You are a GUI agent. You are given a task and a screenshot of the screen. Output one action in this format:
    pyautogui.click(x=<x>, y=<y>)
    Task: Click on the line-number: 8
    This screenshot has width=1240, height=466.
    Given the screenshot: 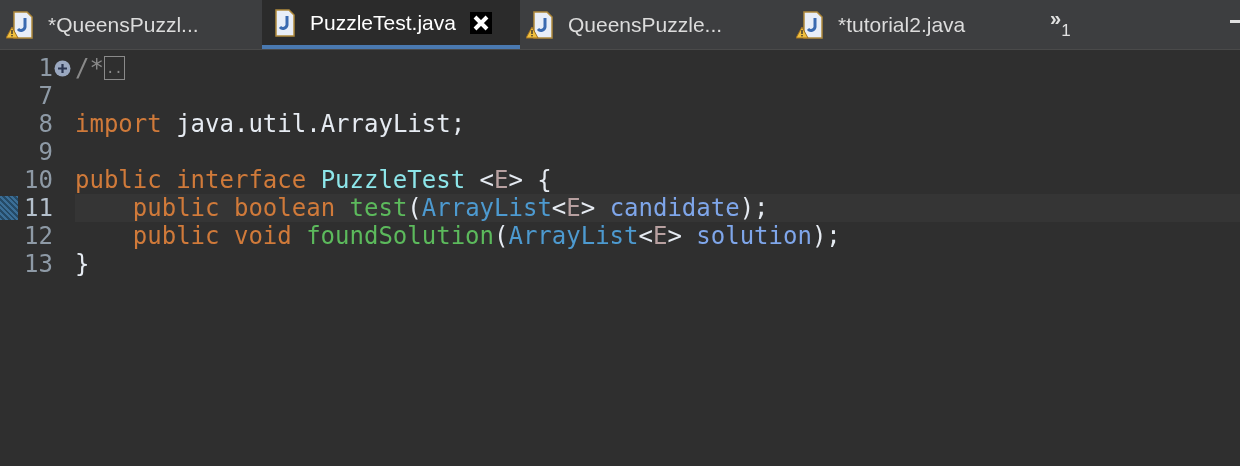 What is the action you would take?
    pyautogui.click(x=45, y=124)
    